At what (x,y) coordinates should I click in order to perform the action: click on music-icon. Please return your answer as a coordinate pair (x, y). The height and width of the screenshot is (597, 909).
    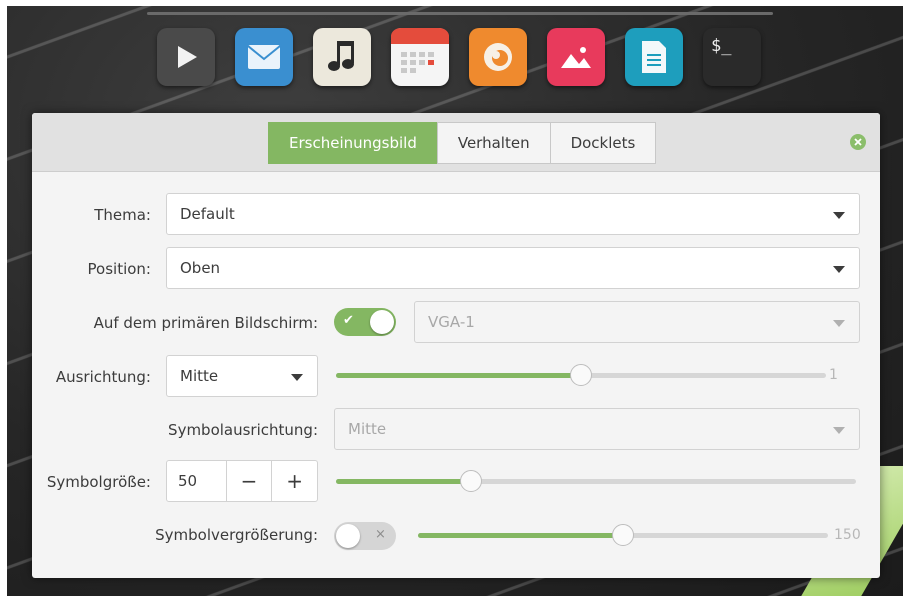
    Looking at the image, I should click on (342, 57).